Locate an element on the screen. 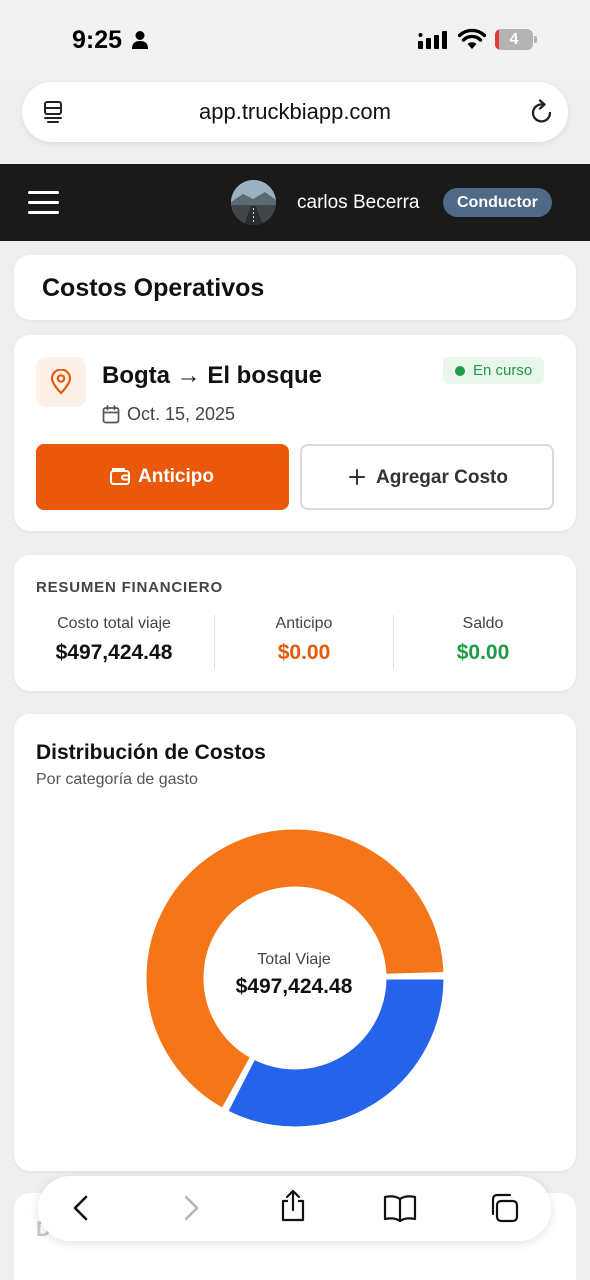 The height and width of the screenshot is (1280, 590). signal-icon is located at coordinates (432, 40).